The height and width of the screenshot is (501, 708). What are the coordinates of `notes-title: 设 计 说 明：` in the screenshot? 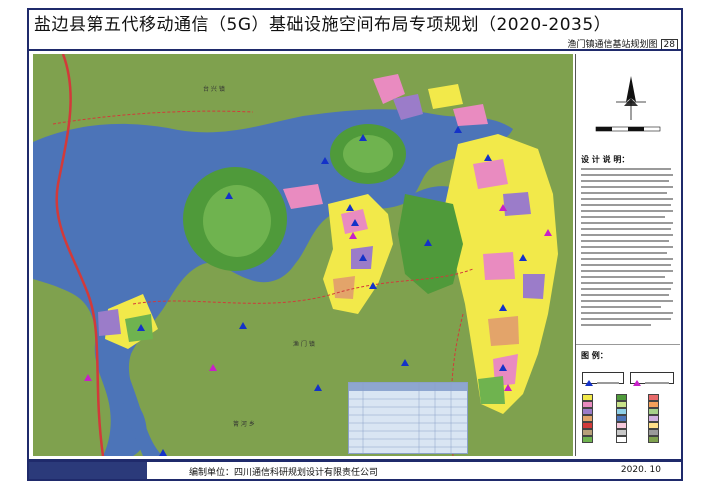 It's located at (605, 159).